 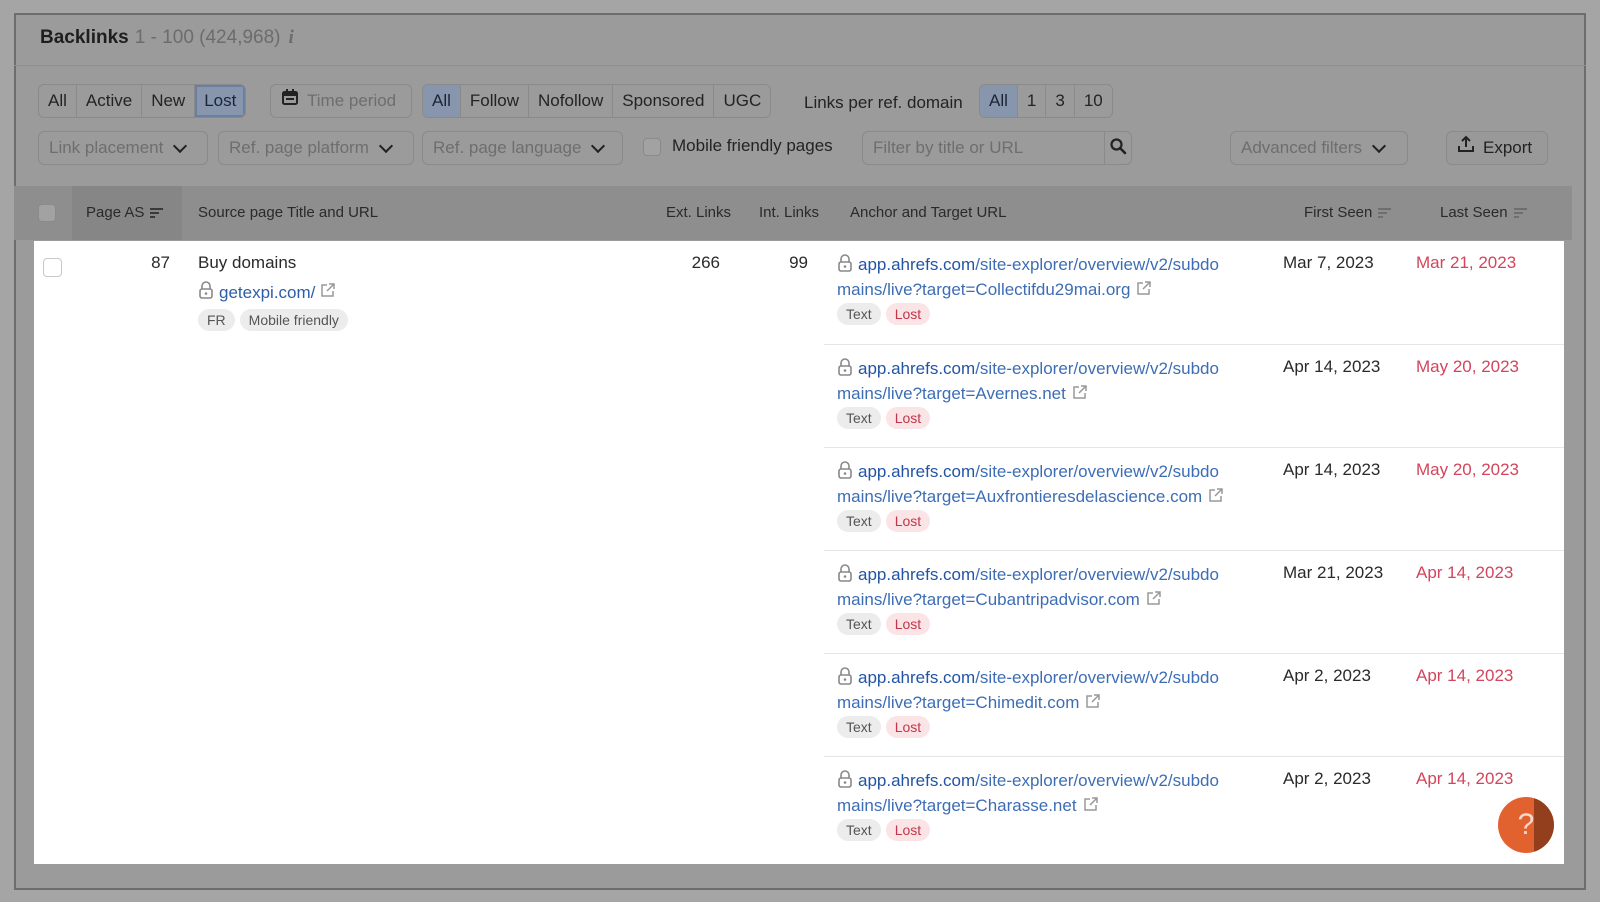 I want to click on tab-ugc: UGC, so click(x=742, y=101).